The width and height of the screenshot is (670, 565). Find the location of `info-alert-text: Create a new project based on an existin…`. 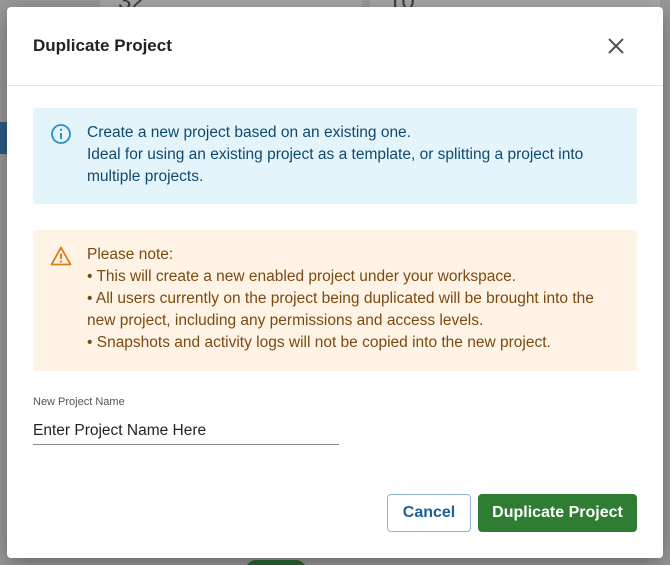

info-alert-text: Create a new project based on an existin… is located at coordinates (357, 155).